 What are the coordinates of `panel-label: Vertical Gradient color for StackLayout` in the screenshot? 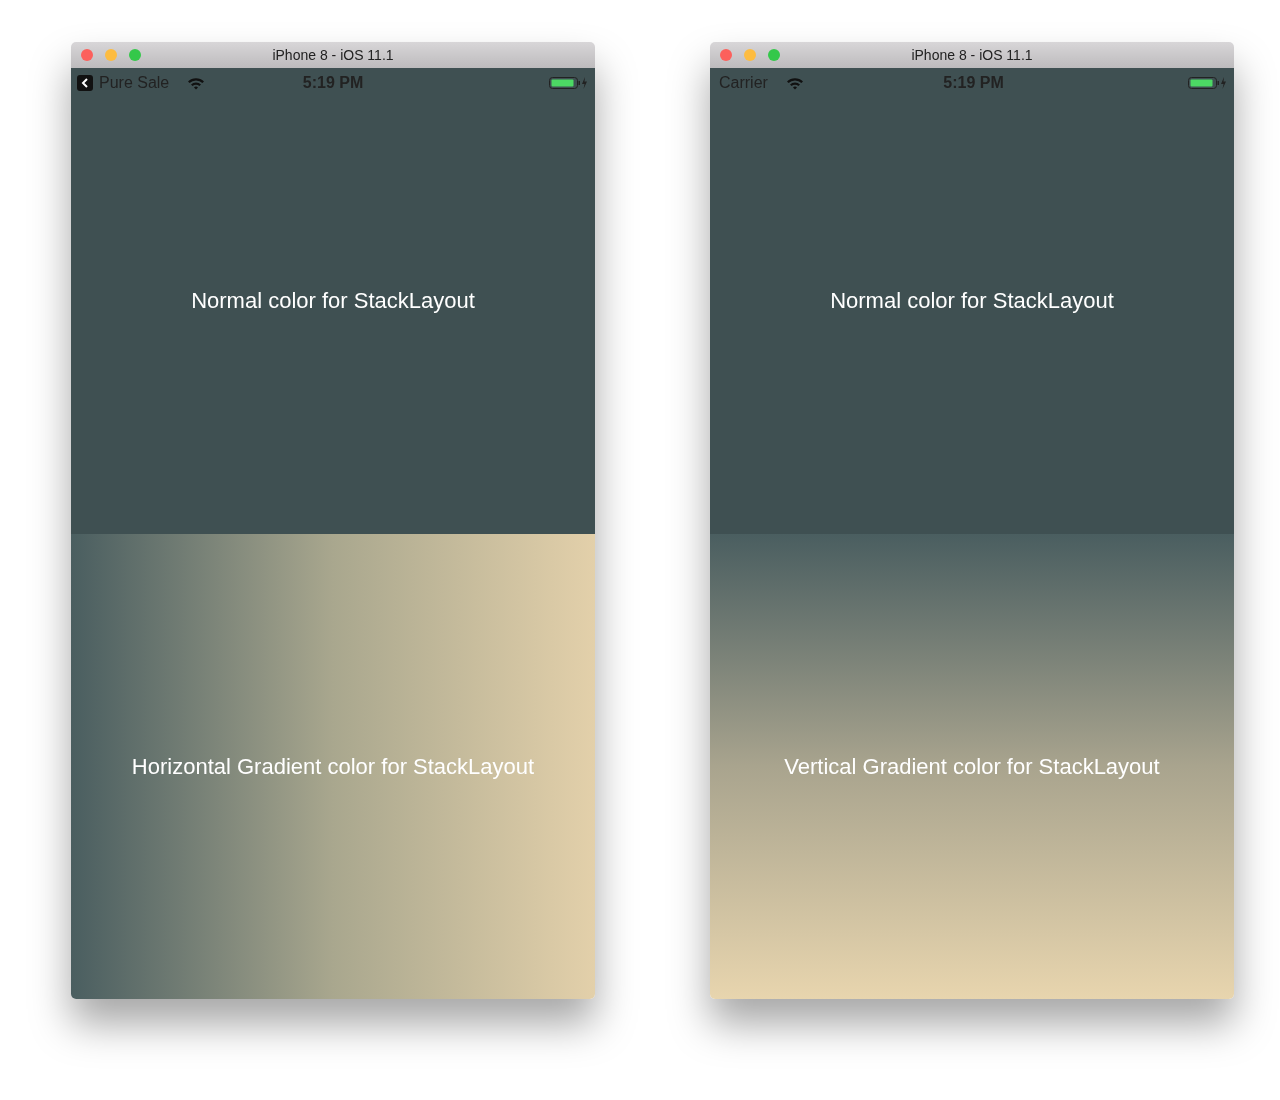 It's located at (972, 766).